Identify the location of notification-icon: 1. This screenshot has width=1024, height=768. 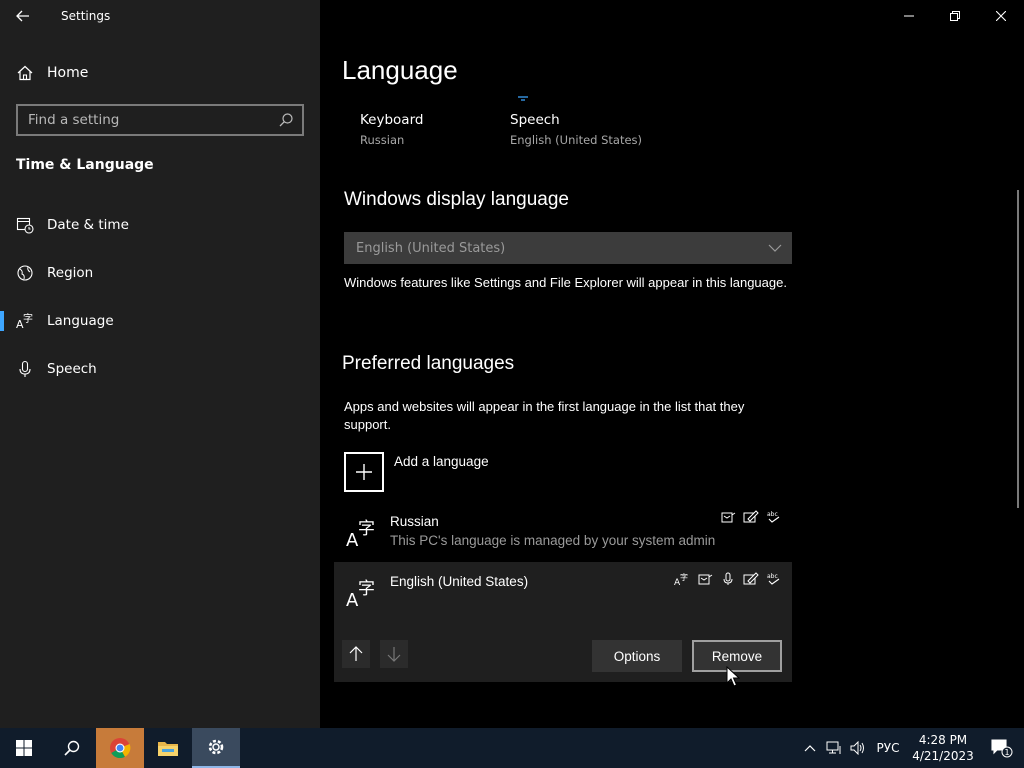
(1002, 748).